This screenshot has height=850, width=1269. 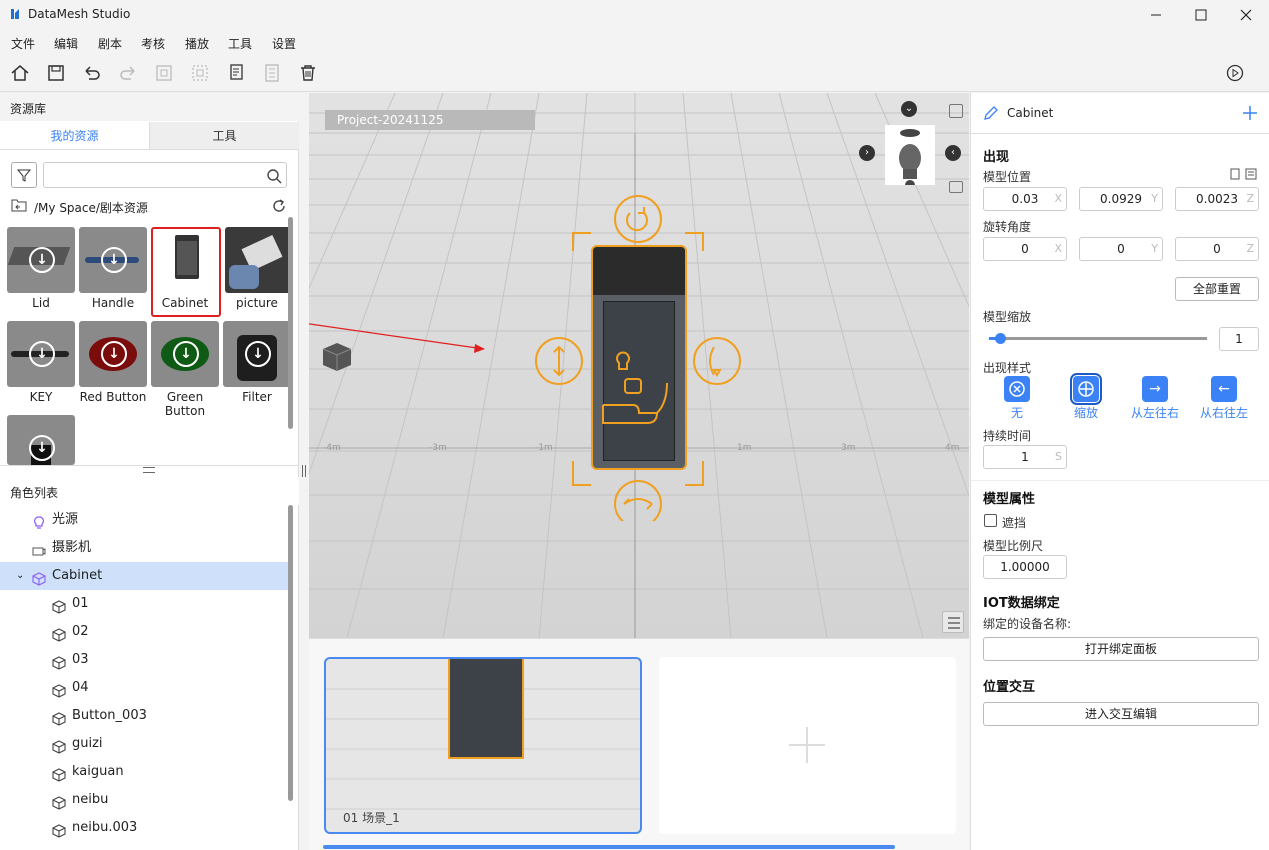 I want to click on tree-item: 02, so click(x=145, y=632).